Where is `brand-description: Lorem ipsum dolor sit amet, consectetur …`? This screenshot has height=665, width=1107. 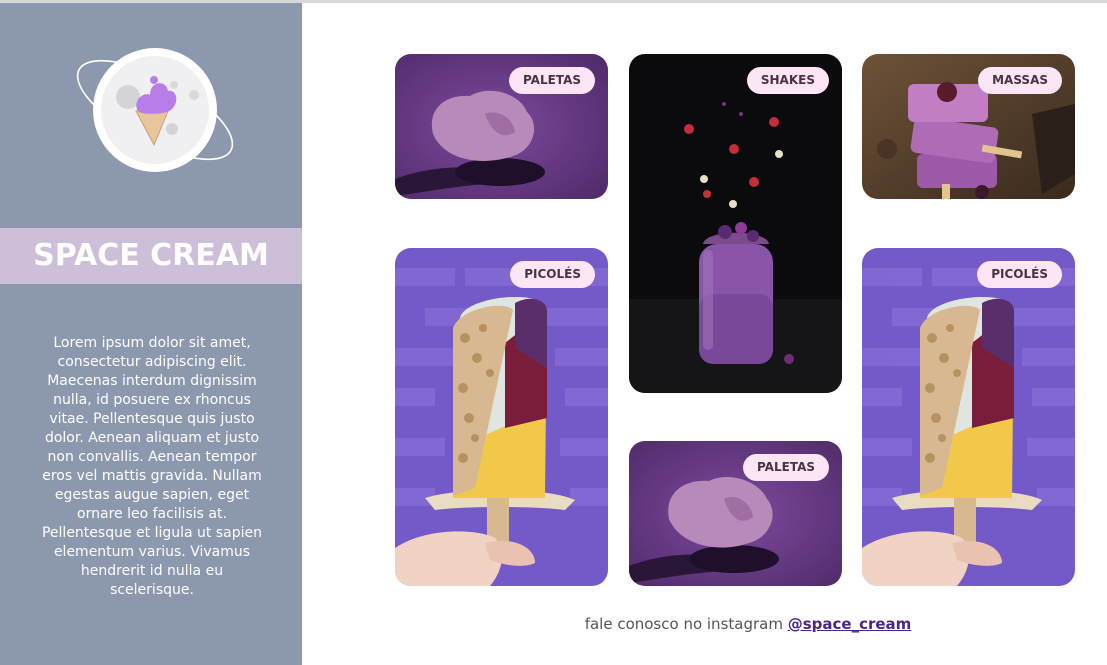
brand-description: Lorem ipsum dolor sit amet, consectetur … is located at coordinates (151, 466).